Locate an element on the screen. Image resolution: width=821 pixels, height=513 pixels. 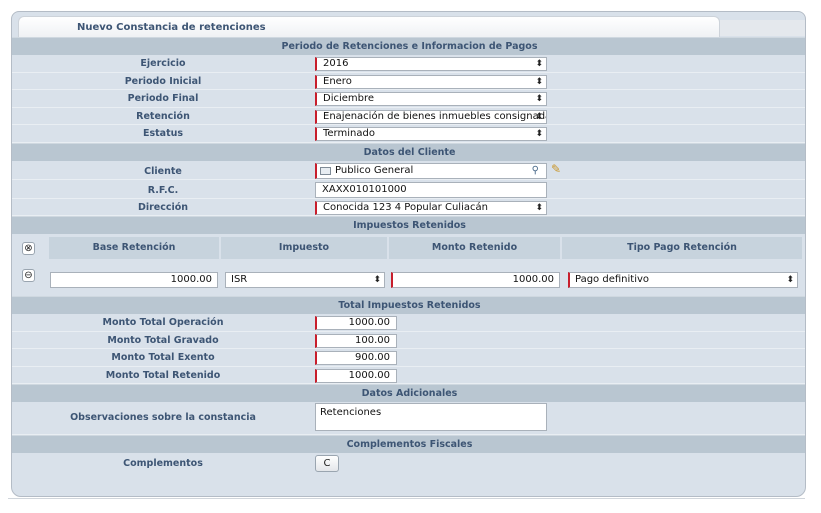
rfc-input: XAXX010101000 is located at coordinates (431, 189).